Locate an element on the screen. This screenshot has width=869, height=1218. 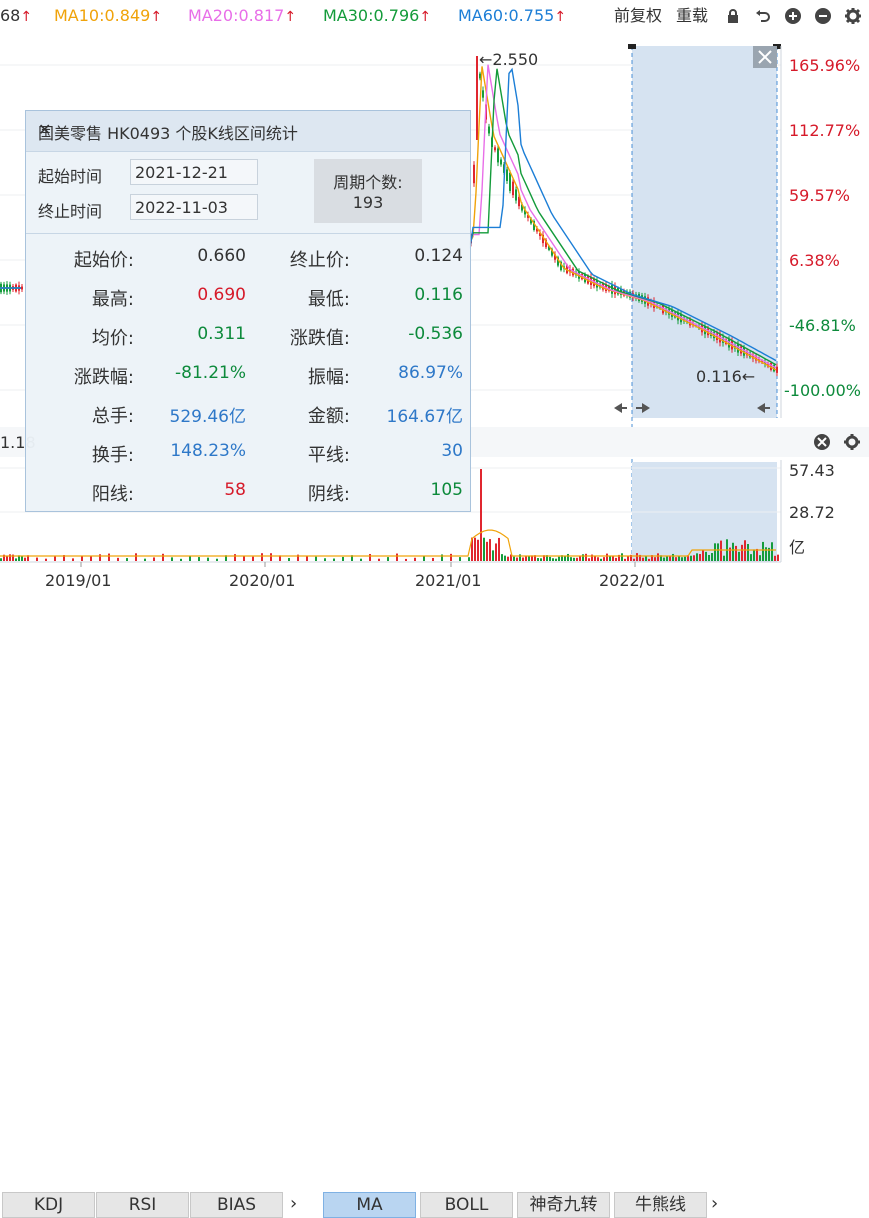
tab-ma: MA is located at coordinates (369, 1205).